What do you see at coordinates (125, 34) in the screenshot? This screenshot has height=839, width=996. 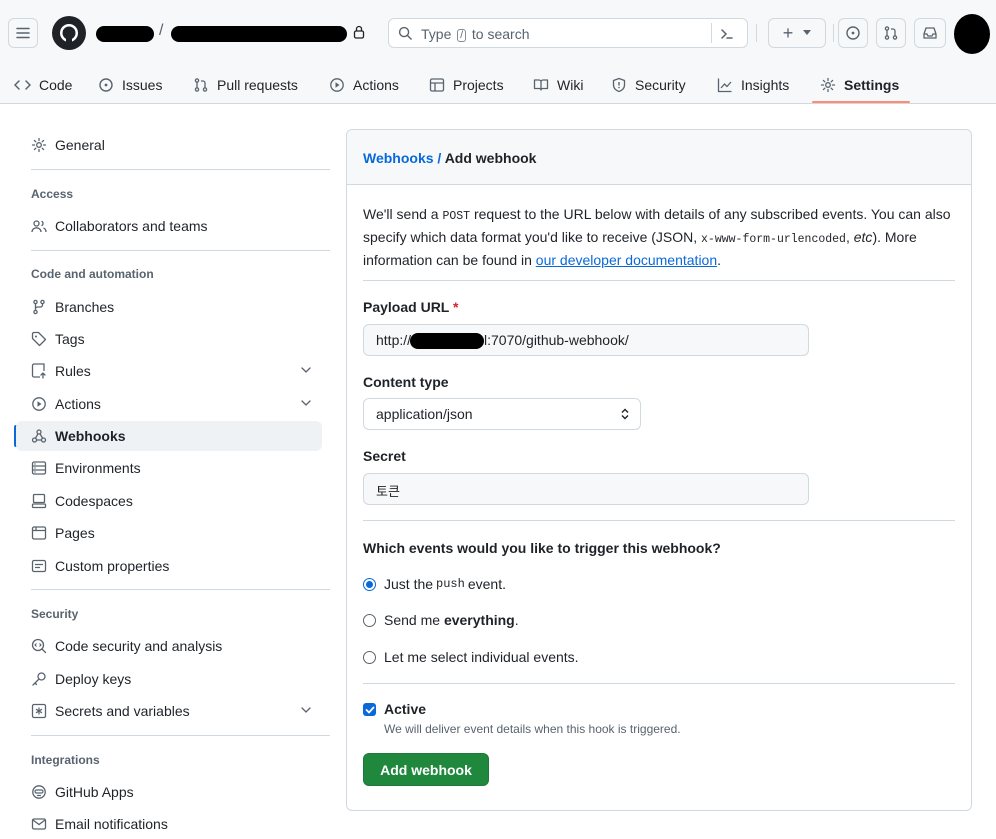 I see `redacted-owner-name` at bounding box center [125, 34].